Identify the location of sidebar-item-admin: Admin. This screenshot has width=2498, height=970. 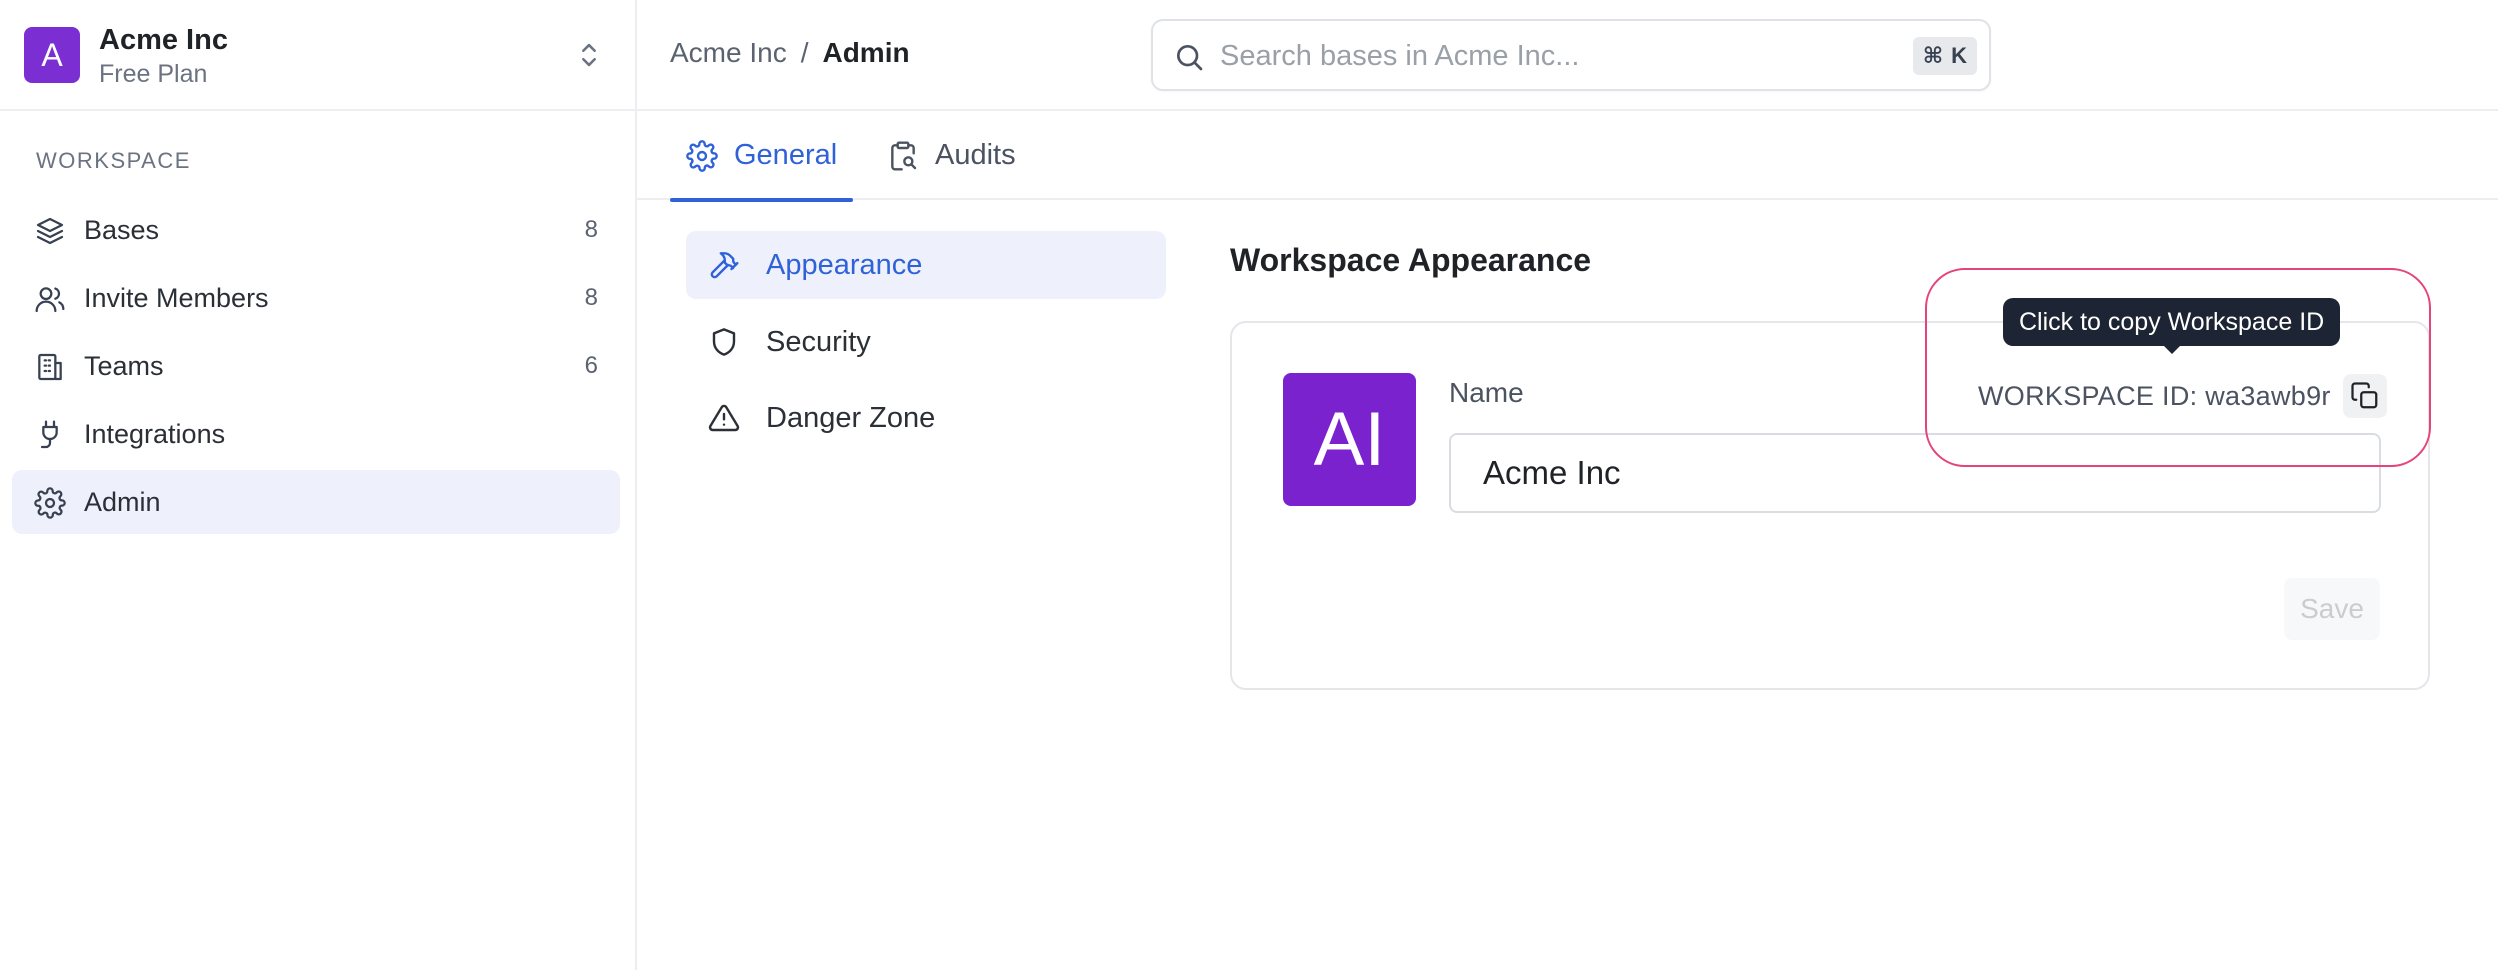
(316, 502).